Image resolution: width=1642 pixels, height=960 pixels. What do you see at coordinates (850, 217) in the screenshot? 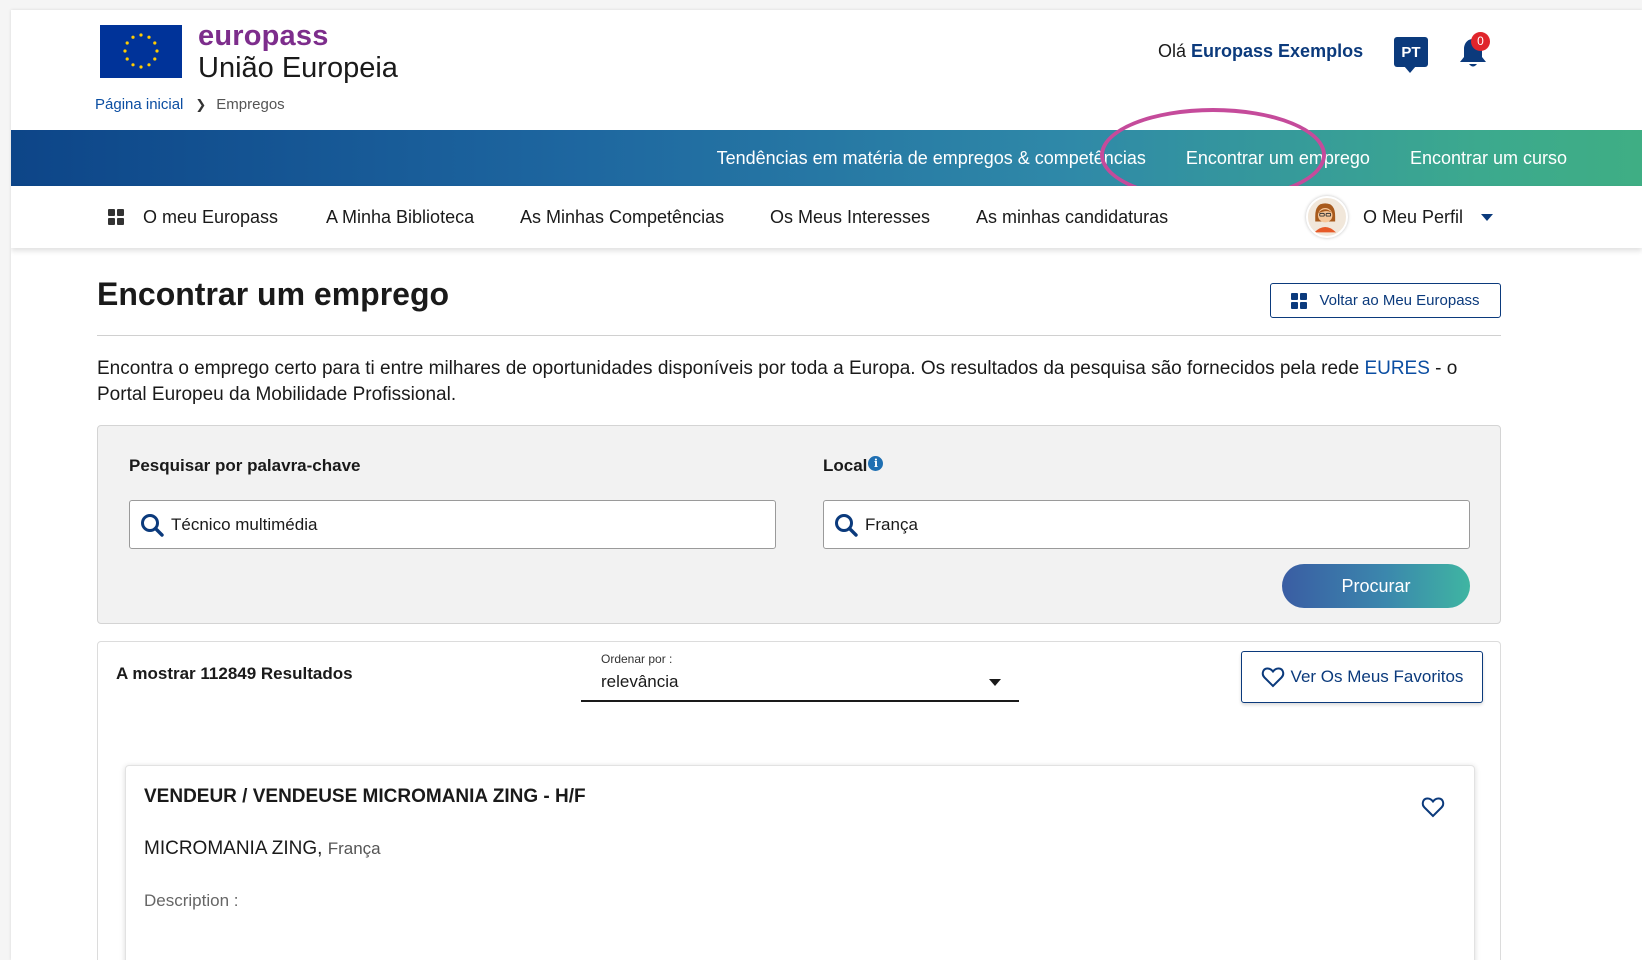
I see `subnav-interests: Os Meus Interesses` at bounding box center [850, 217].